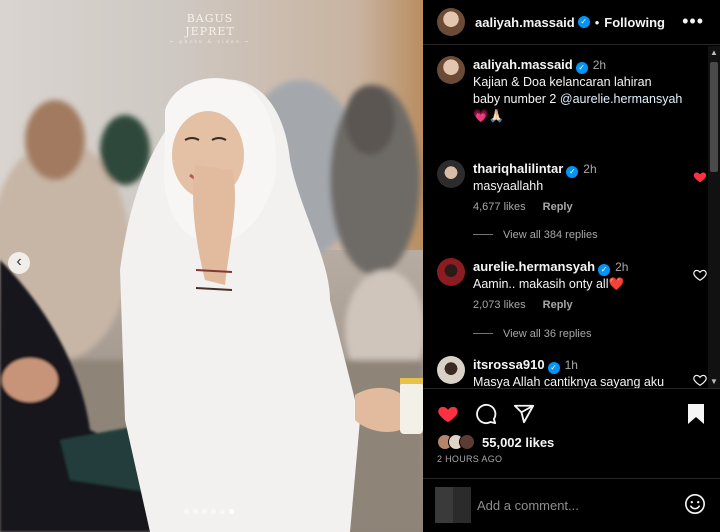 Image resolution: width=720 pixels, height=532 pixels. What do you see at coordinates (451, 22) in the screenshot?
I see `author-avatar` at bounding box center [451, 22].